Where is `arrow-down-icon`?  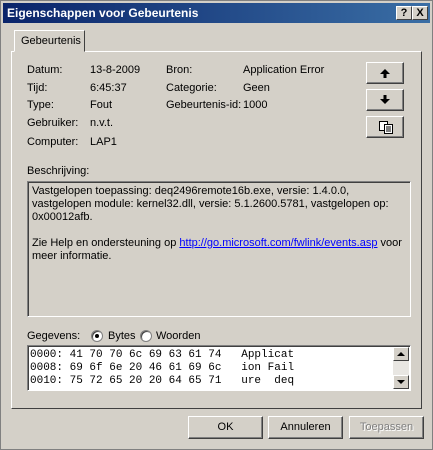
arrow-down-icon is located at coordinates (385, 99).